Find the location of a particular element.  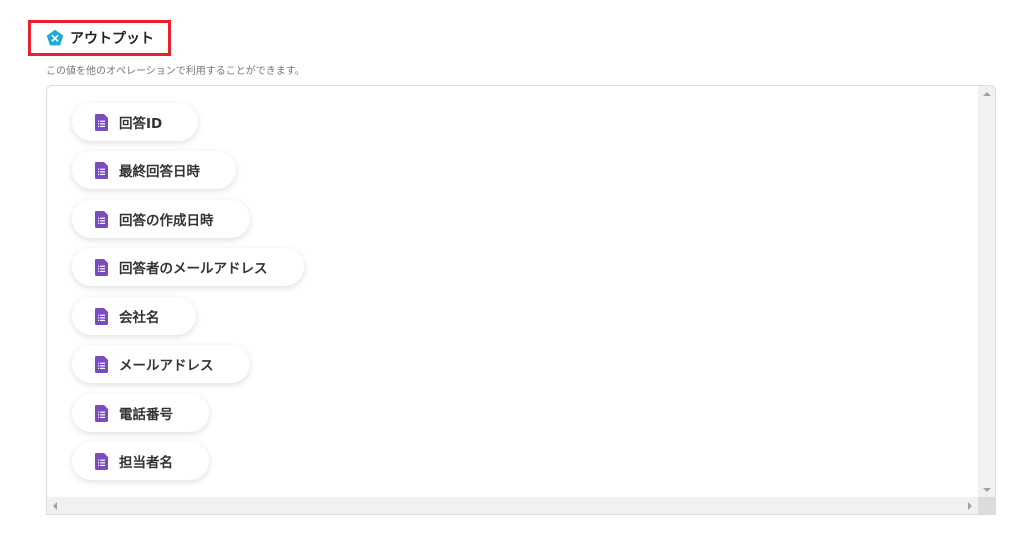

output-chip-label: 回答の作成日時 is located at coordinates (166, 221).